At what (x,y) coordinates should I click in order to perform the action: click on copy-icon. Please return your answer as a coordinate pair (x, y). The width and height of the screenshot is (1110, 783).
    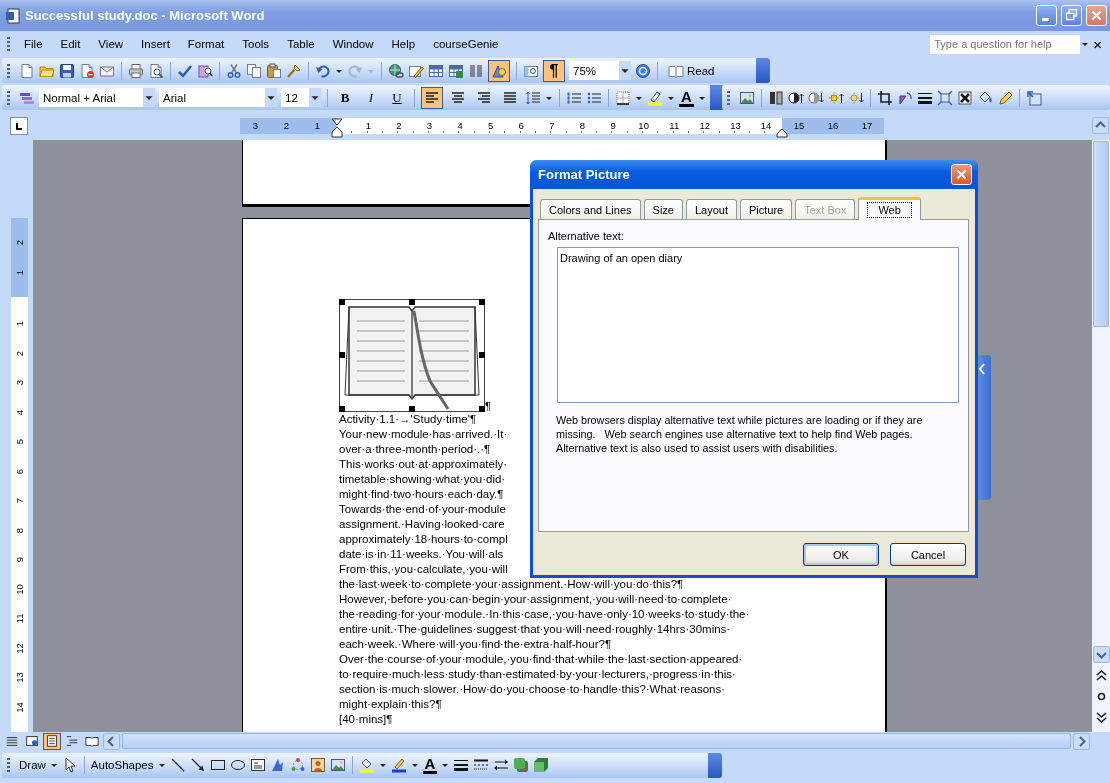
    Looking at the image, I should click on (254, 70).